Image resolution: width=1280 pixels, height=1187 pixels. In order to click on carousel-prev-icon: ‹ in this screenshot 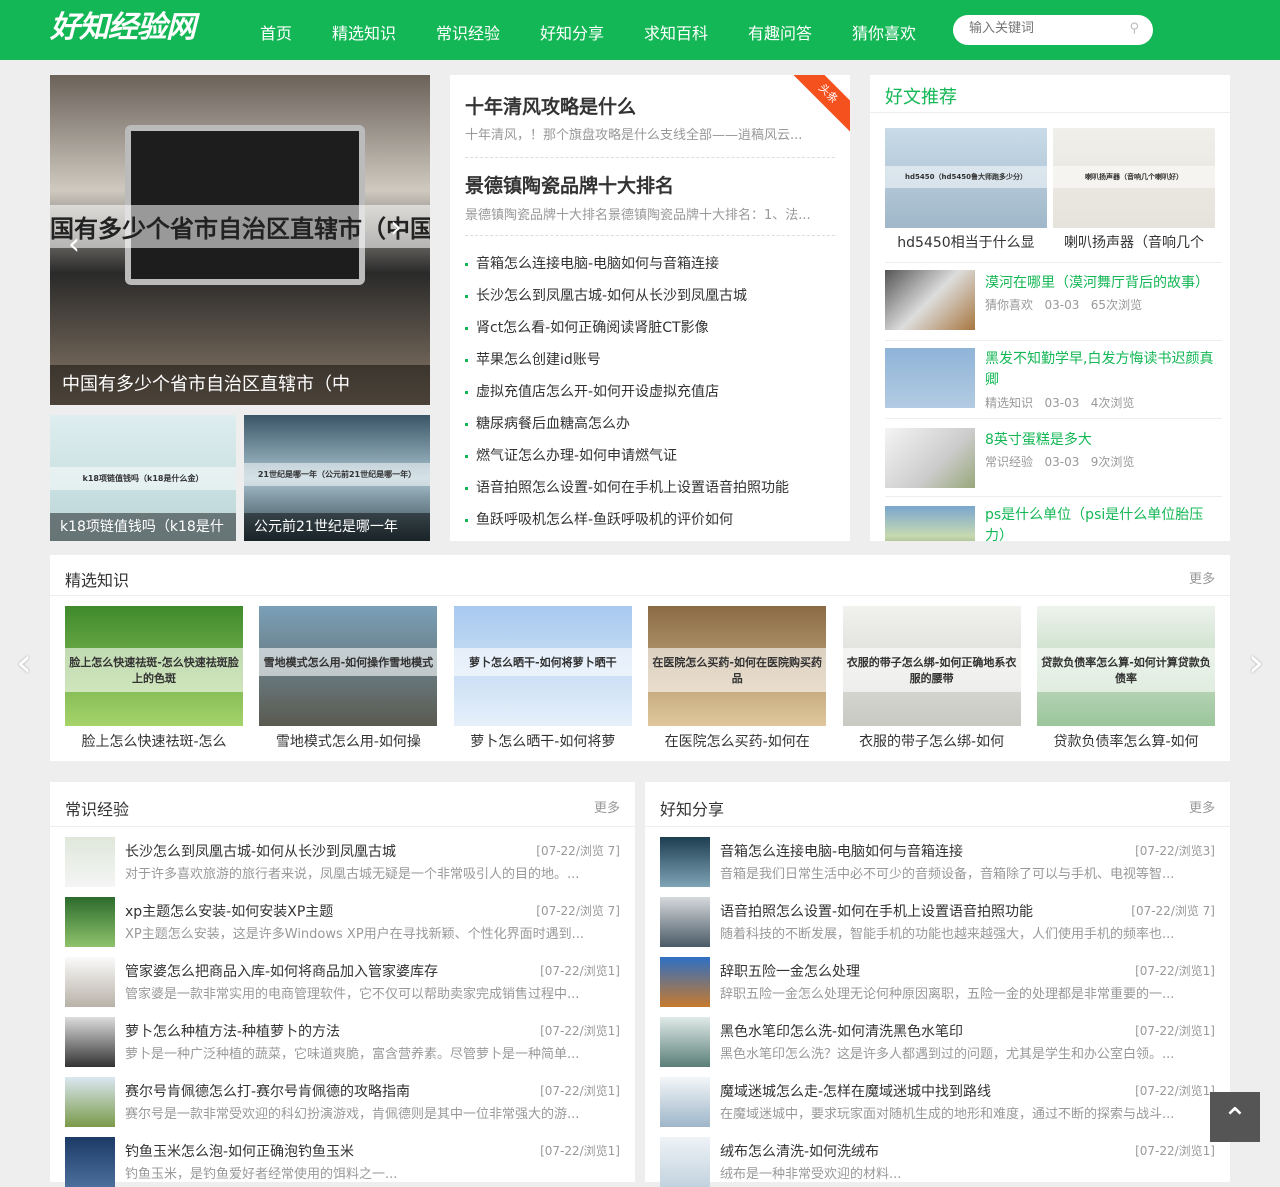, I will do `click(24, 663)`.